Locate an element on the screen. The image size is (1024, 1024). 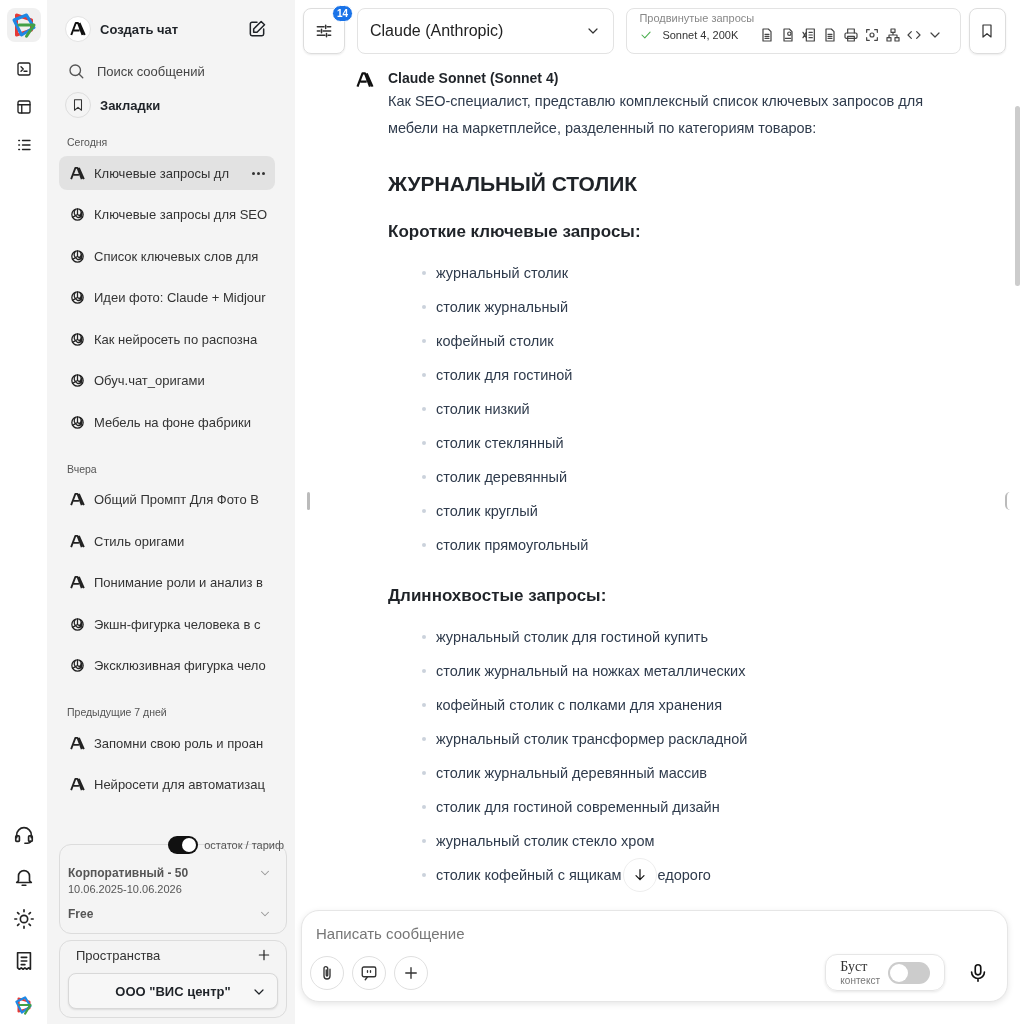
section-heading: ЖУРНАЛЬНЫЙ СТОЛИК is located at coordinates (513, 184).